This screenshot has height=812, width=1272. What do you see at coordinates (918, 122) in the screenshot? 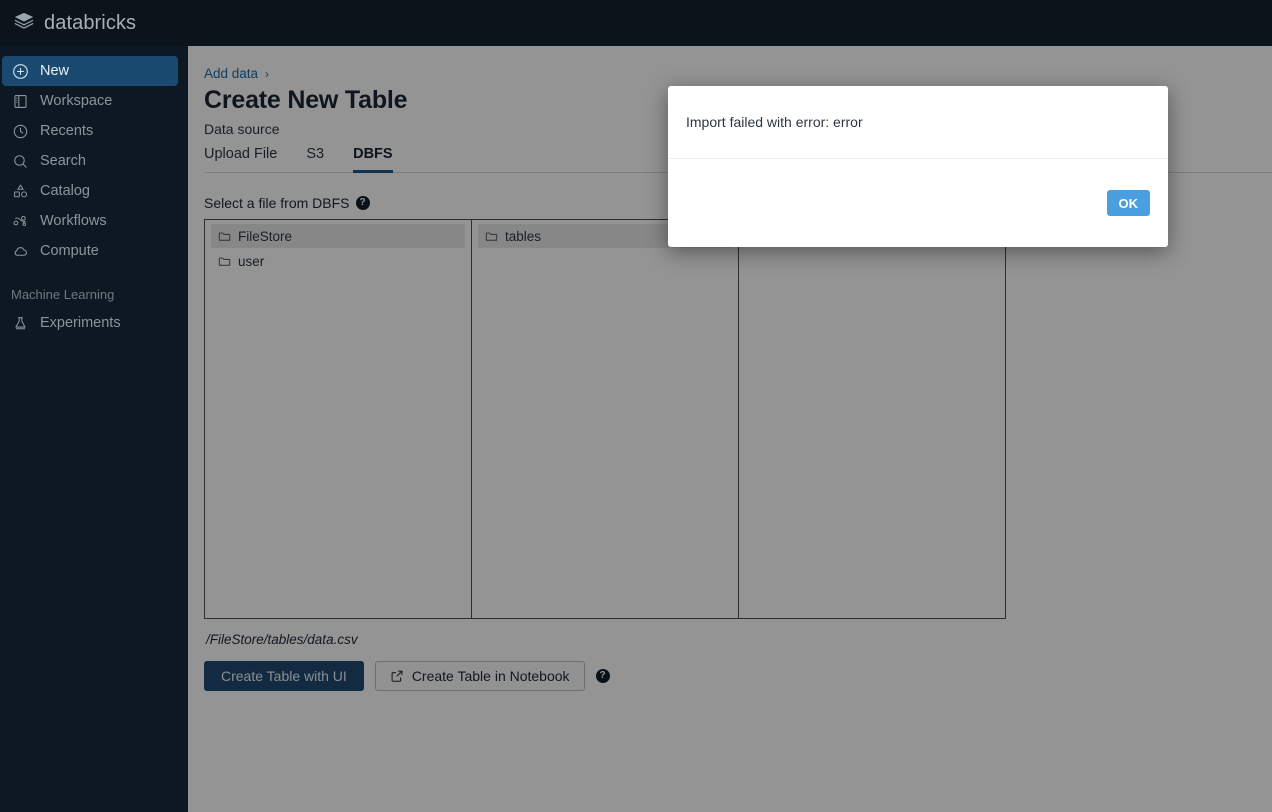
I see `error-dialog-message: Import failed with error: error` at bounding box center [918, 122].